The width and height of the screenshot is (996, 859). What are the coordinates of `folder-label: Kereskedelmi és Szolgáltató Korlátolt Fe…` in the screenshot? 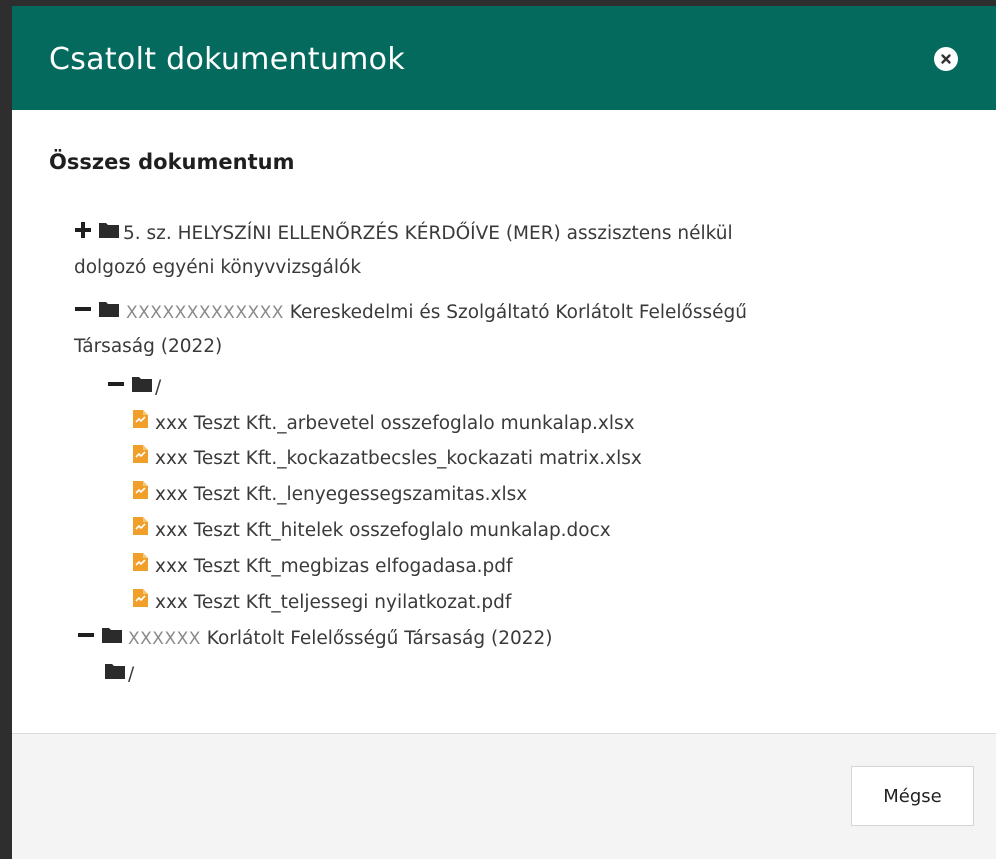 It's located at (515, 312).